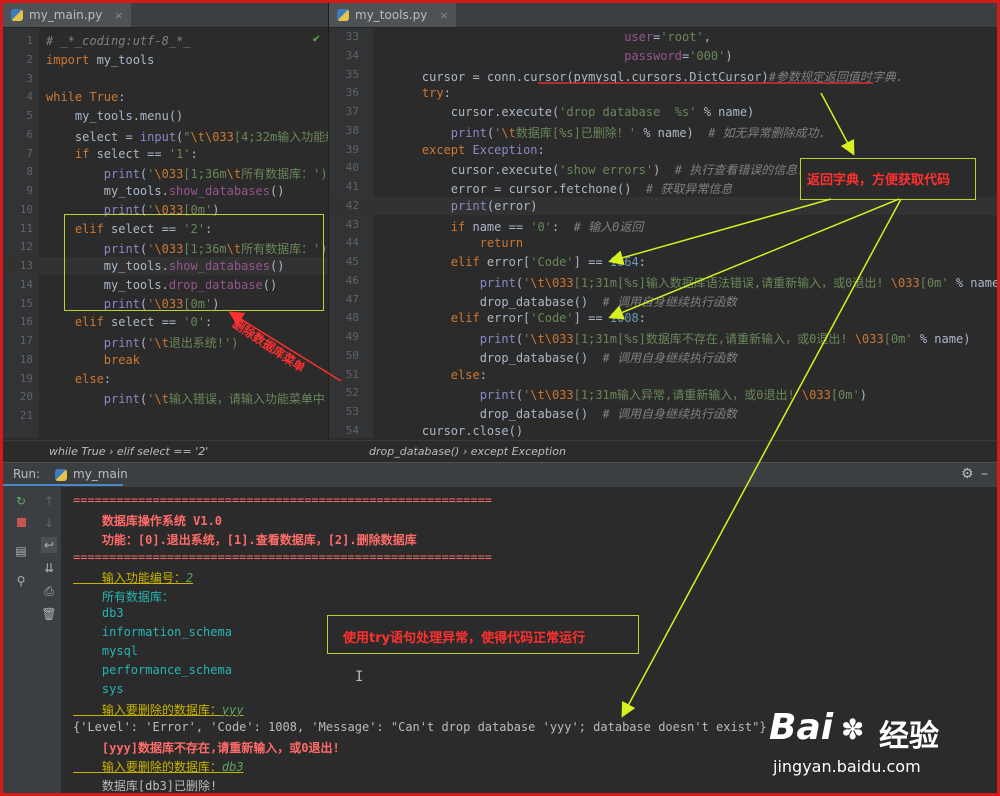 The image size is (1000, 796). What do you see at coordinates (414, 451) in the screenshot?
I see `breadcrumb-item: drop_database()` at bounding box center [414, 451].